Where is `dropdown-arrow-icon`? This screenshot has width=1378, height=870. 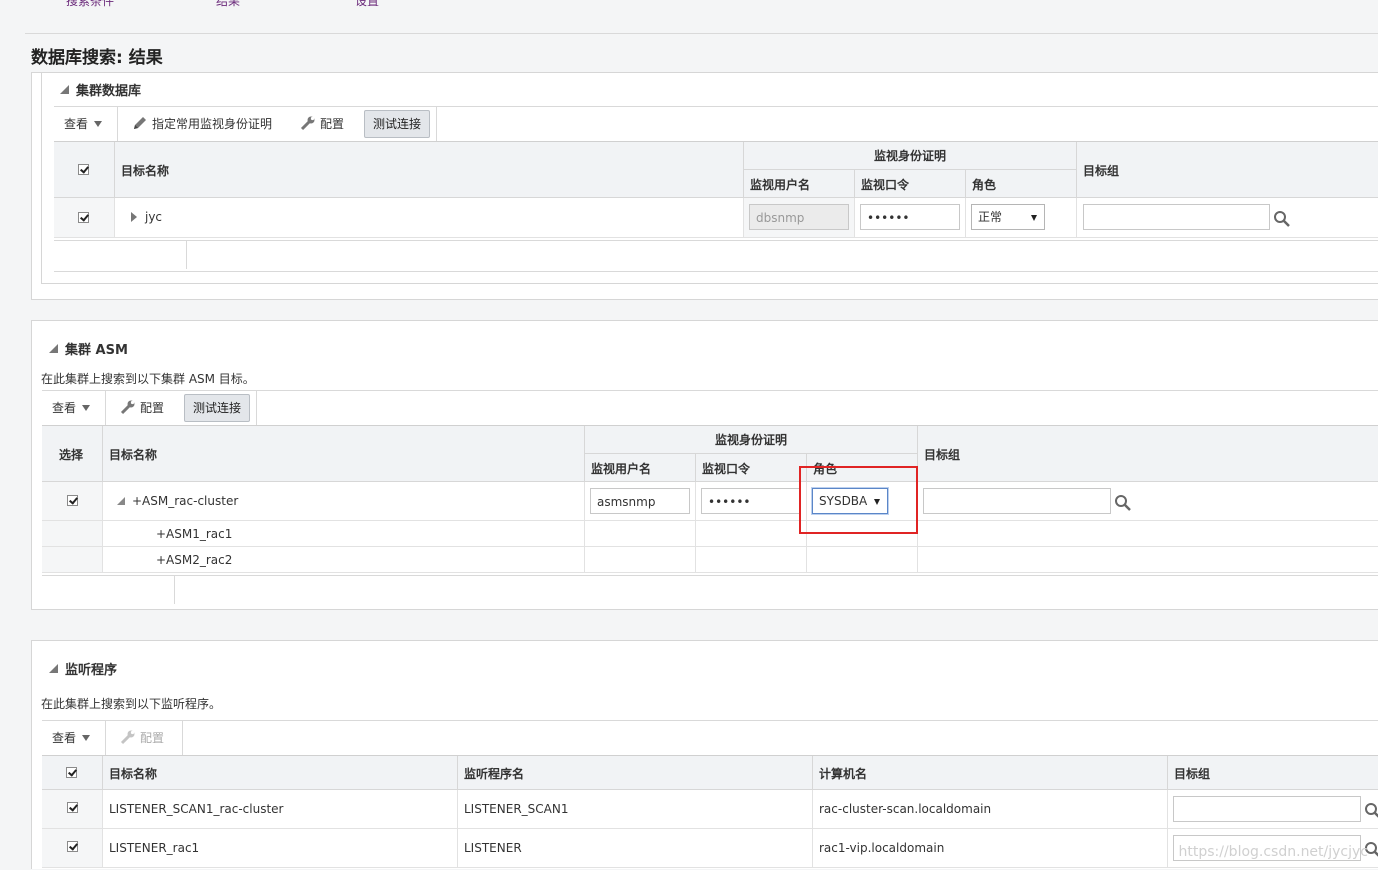
dropdown-arrow-icon is located at coordinates (1034, 218).